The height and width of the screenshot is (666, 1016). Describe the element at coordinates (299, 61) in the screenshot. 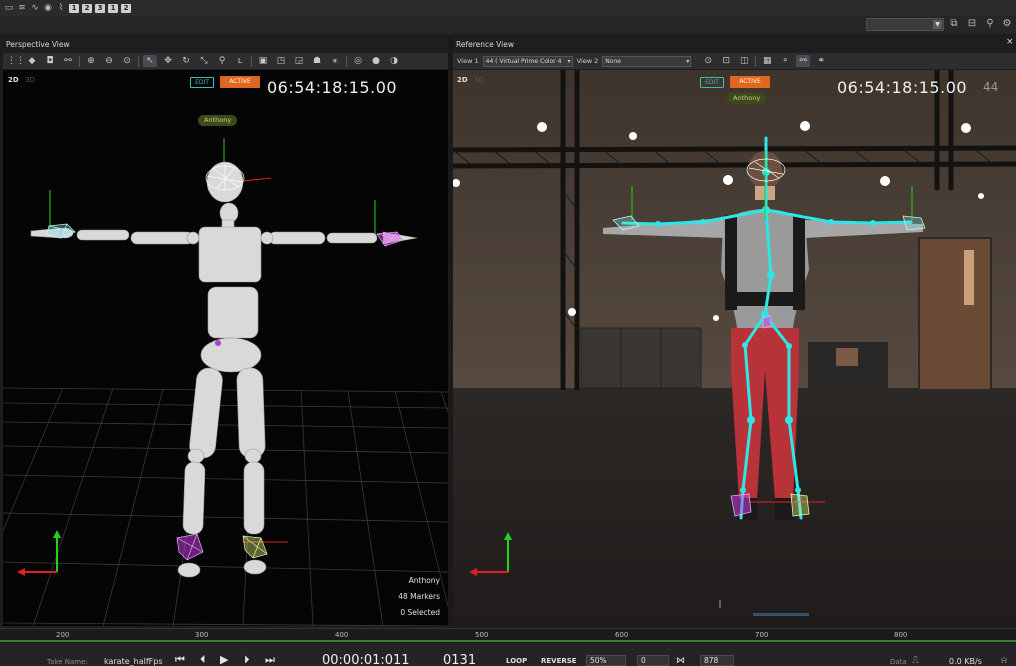

I see `edit-marker-icon: ◲` at that location.